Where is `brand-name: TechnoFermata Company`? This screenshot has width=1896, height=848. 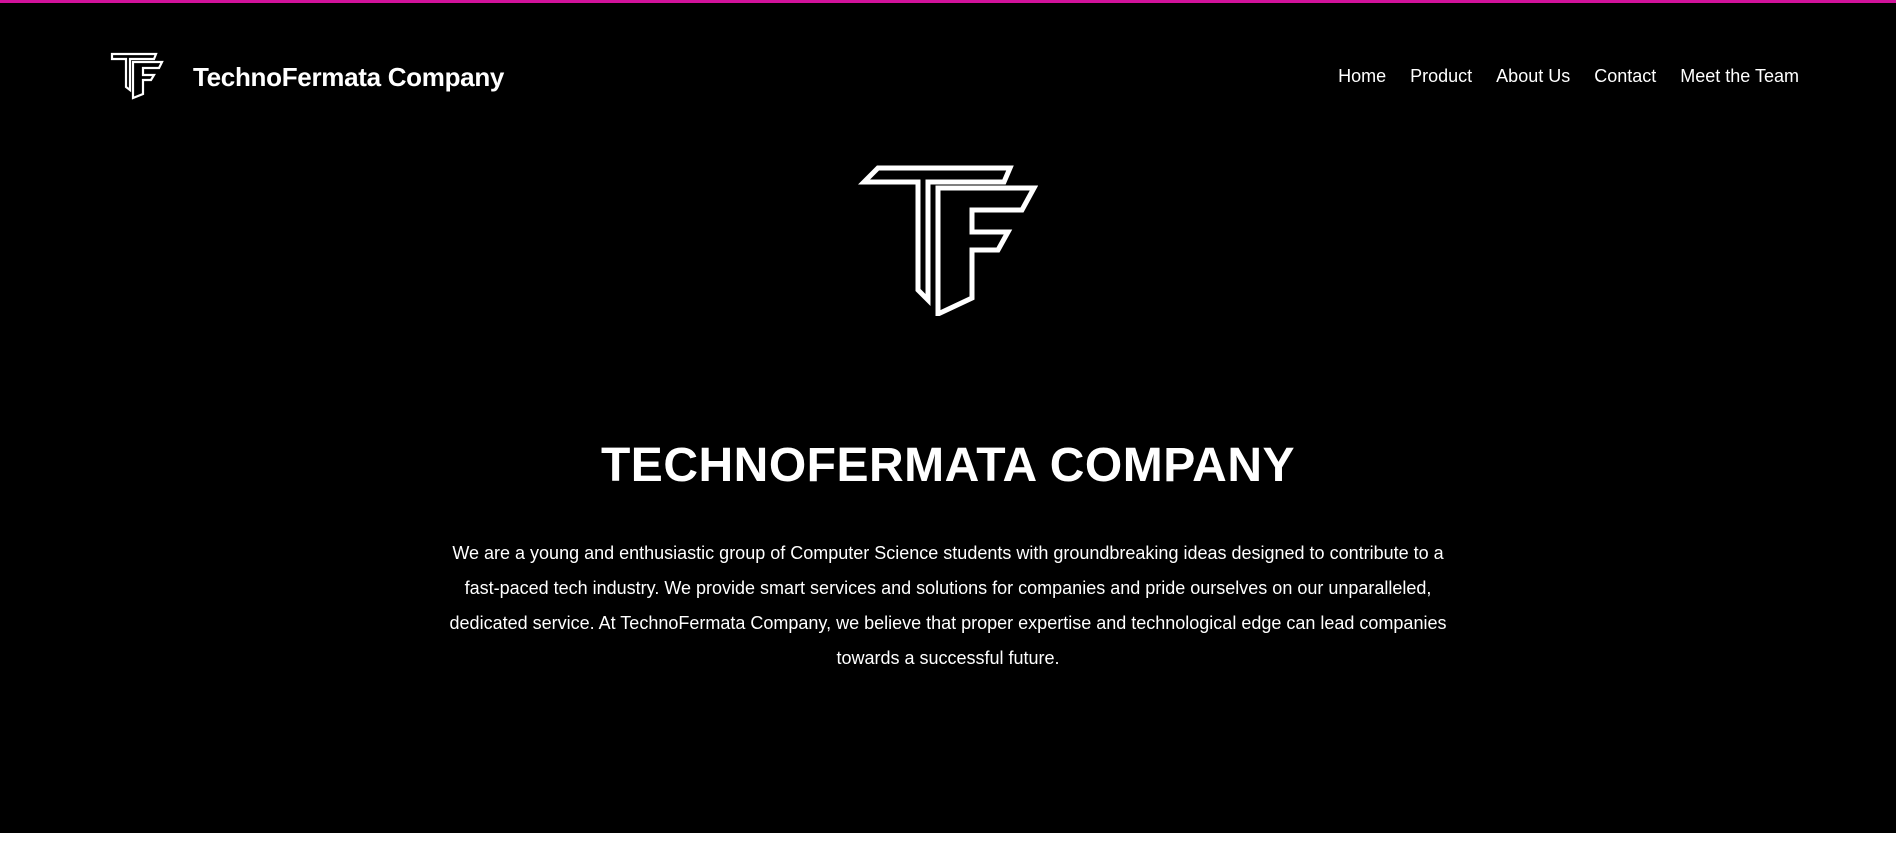 brand-name: TechnoFermata Company is located at coordinates (348, 77).